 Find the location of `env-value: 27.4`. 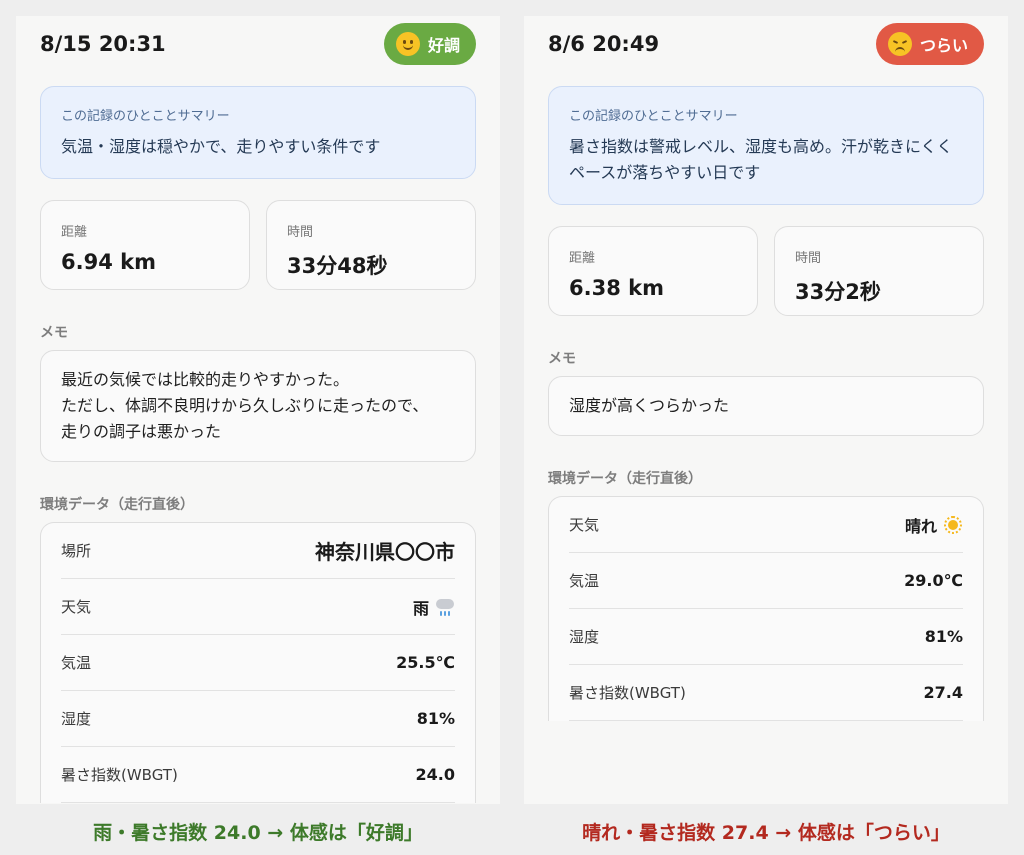

env-value: 27.4 is located at coordinates (943, 692).